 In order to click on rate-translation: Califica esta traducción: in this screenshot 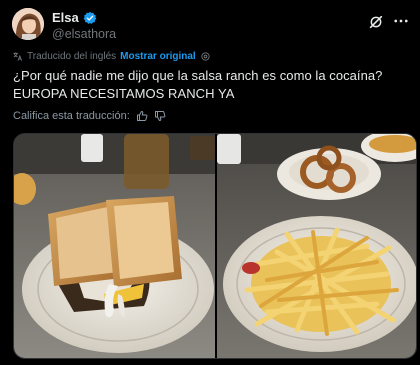, I will do `click(89, 116)`.